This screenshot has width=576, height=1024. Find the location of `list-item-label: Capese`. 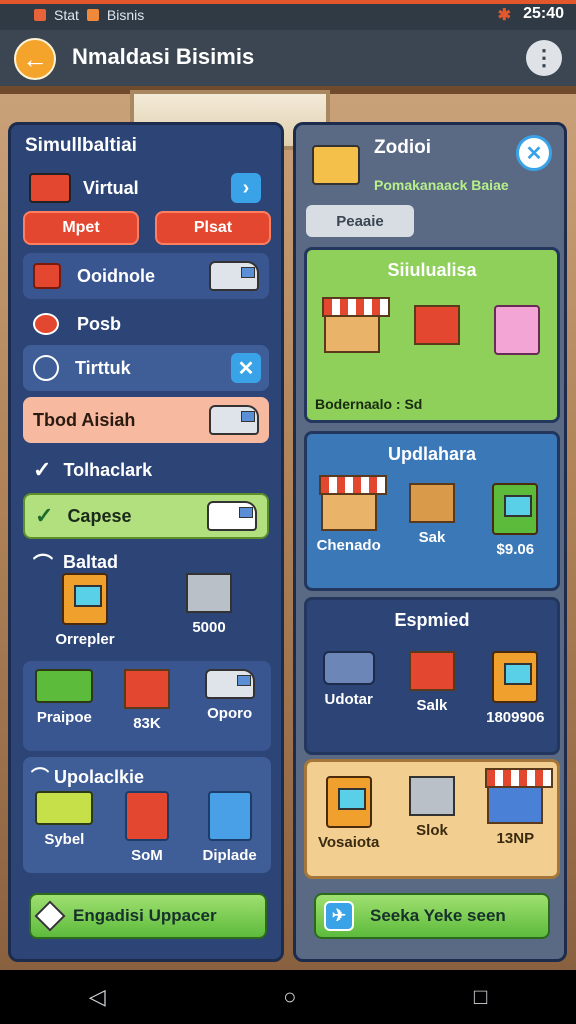

list-item-label: Capese is located at coordinates (99, 515).